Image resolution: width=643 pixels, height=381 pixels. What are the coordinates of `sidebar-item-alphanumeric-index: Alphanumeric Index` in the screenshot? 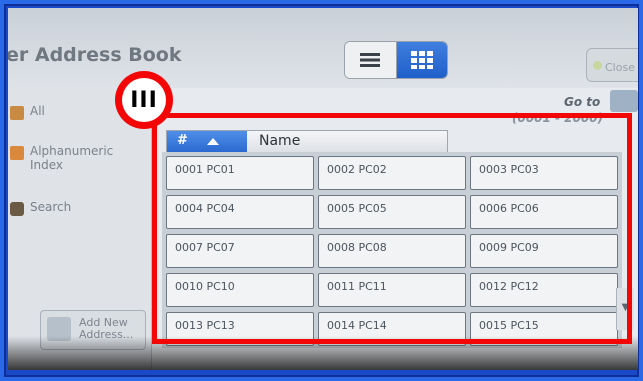 It's located at (80, 158).